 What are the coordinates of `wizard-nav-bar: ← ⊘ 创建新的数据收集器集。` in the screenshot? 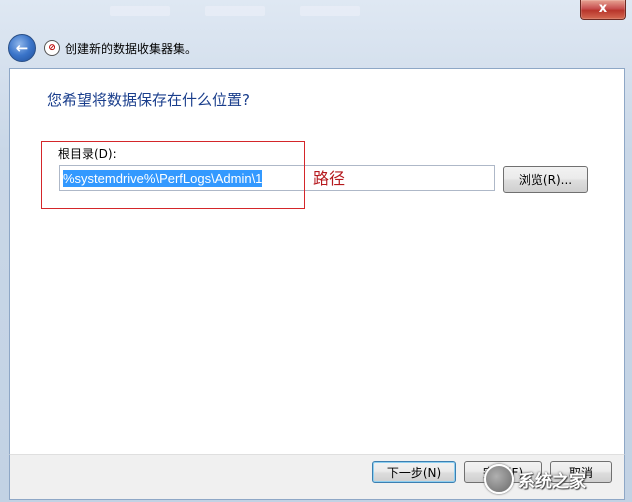 It's located at (316, 48).